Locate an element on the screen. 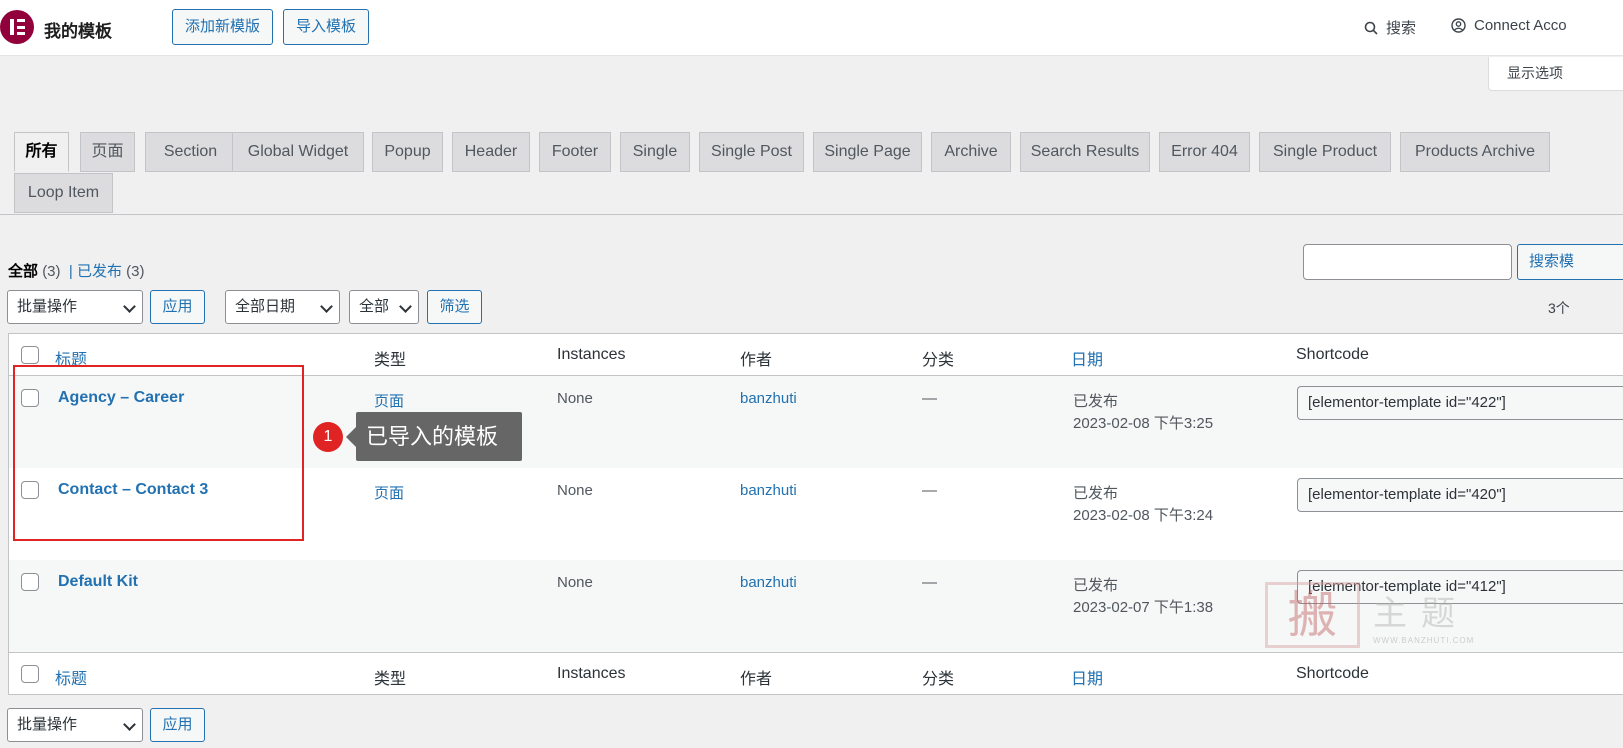 The image size is (1623, 748). add-new-template-button: 添加新模版 is located at coordinates (223, 27).